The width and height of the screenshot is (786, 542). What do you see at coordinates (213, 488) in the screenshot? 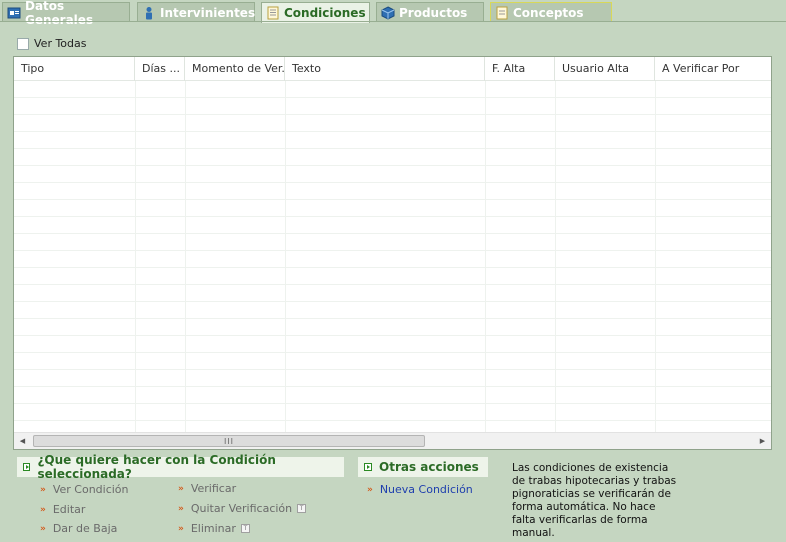
I see `action-label: Verificar` at bounding box center [213, 488].